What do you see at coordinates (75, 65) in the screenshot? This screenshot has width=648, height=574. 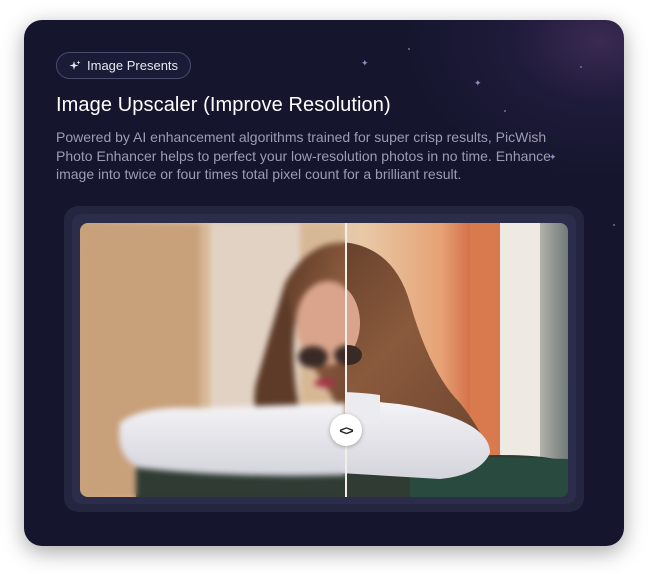 I see `sparkle-icon` at bounding box center [75, 65].